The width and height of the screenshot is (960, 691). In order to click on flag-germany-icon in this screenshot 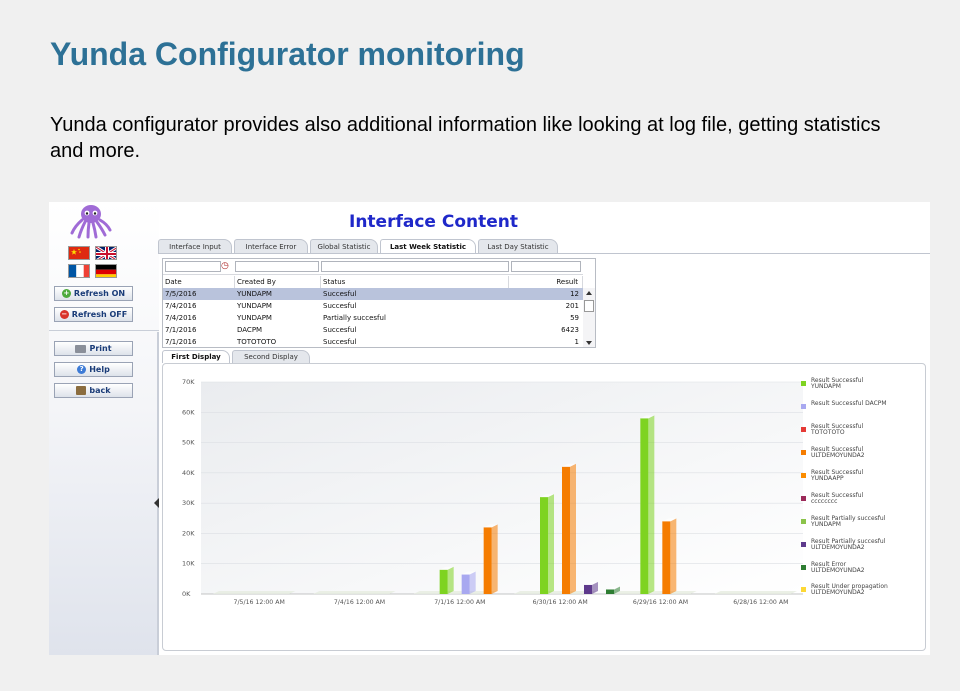, I will do `click(106, 271)`.